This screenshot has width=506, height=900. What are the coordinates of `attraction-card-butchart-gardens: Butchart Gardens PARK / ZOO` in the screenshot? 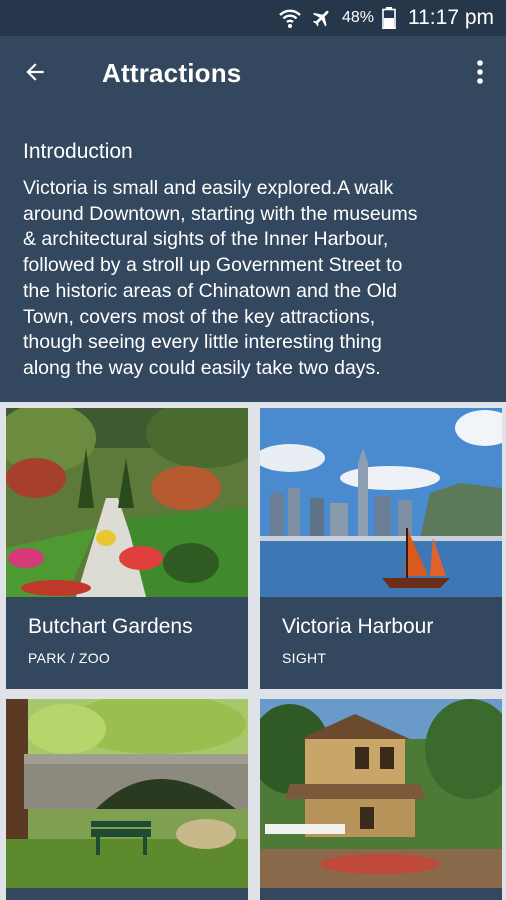 It's located at (127, 548).